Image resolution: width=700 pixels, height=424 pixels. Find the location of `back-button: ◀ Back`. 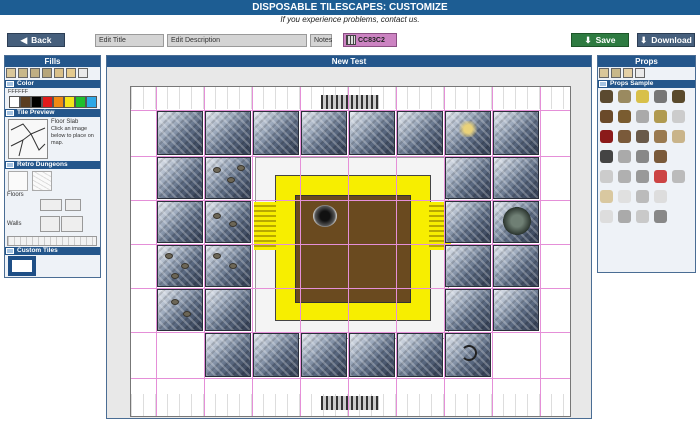

back-button: ◀ Back is located at coordinates (36, 40).